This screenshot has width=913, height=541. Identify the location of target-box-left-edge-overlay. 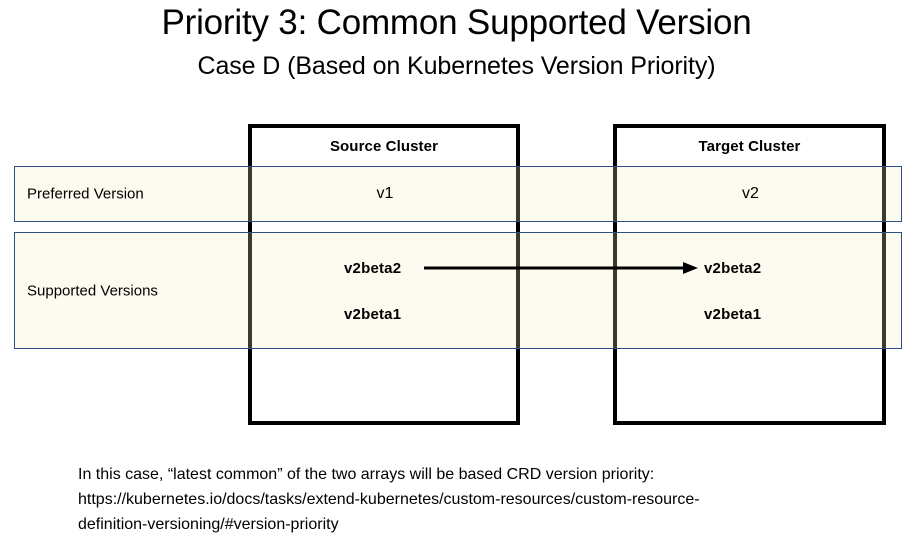
(615, 194).